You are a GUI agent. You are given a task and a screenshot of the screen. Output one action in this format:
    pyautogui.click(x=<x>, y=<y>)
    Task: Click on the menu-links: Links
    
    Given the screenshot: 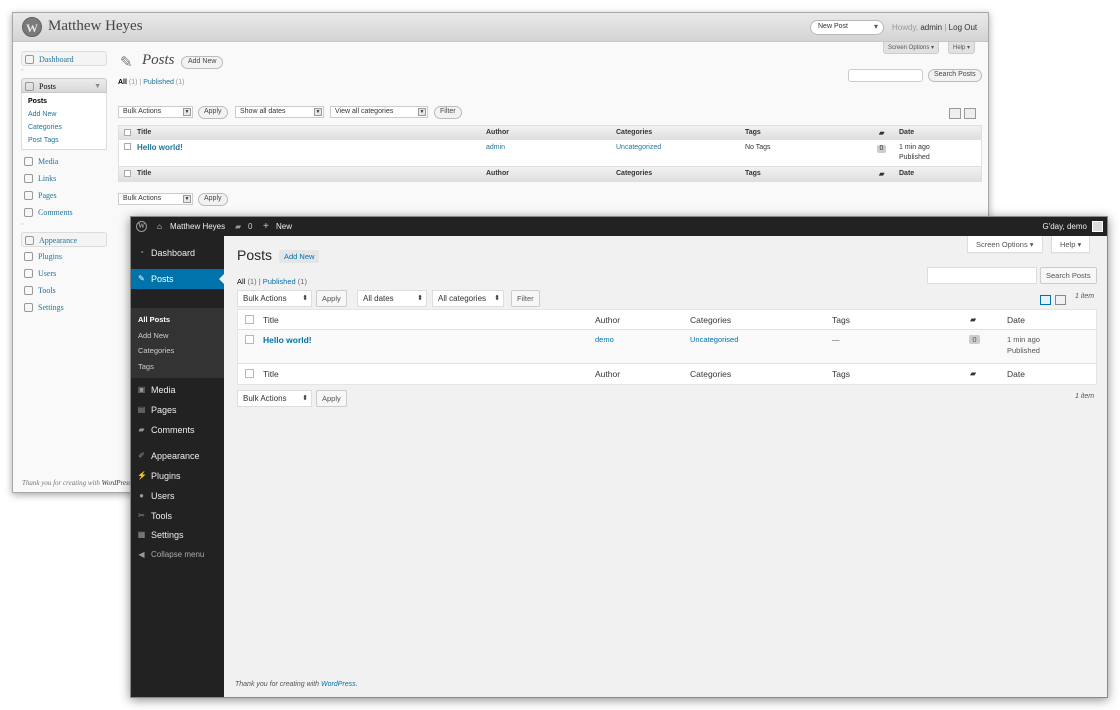 What is the action you would take?
    pyautogui.click(x=64, y=178)
    